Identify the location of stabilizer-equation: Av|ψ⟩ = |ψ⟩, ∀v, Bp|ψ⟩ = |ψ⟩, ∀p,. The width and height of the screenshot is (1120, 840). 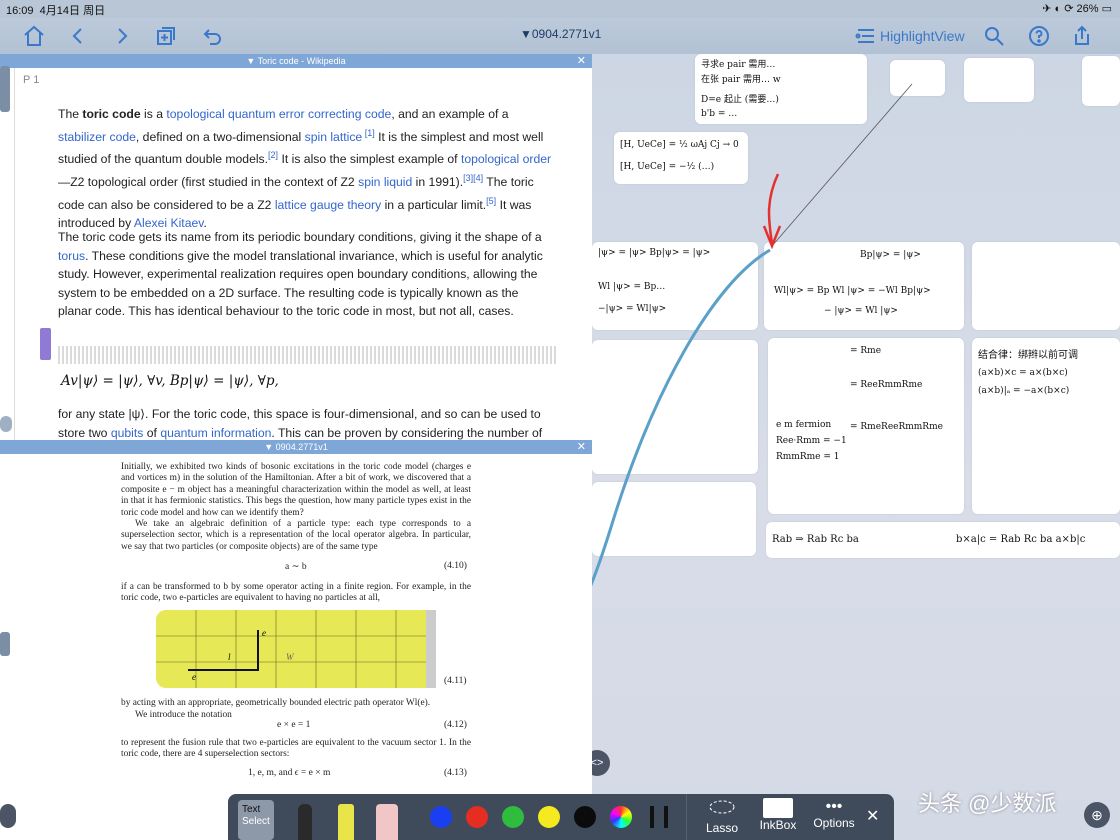
(170, 381).